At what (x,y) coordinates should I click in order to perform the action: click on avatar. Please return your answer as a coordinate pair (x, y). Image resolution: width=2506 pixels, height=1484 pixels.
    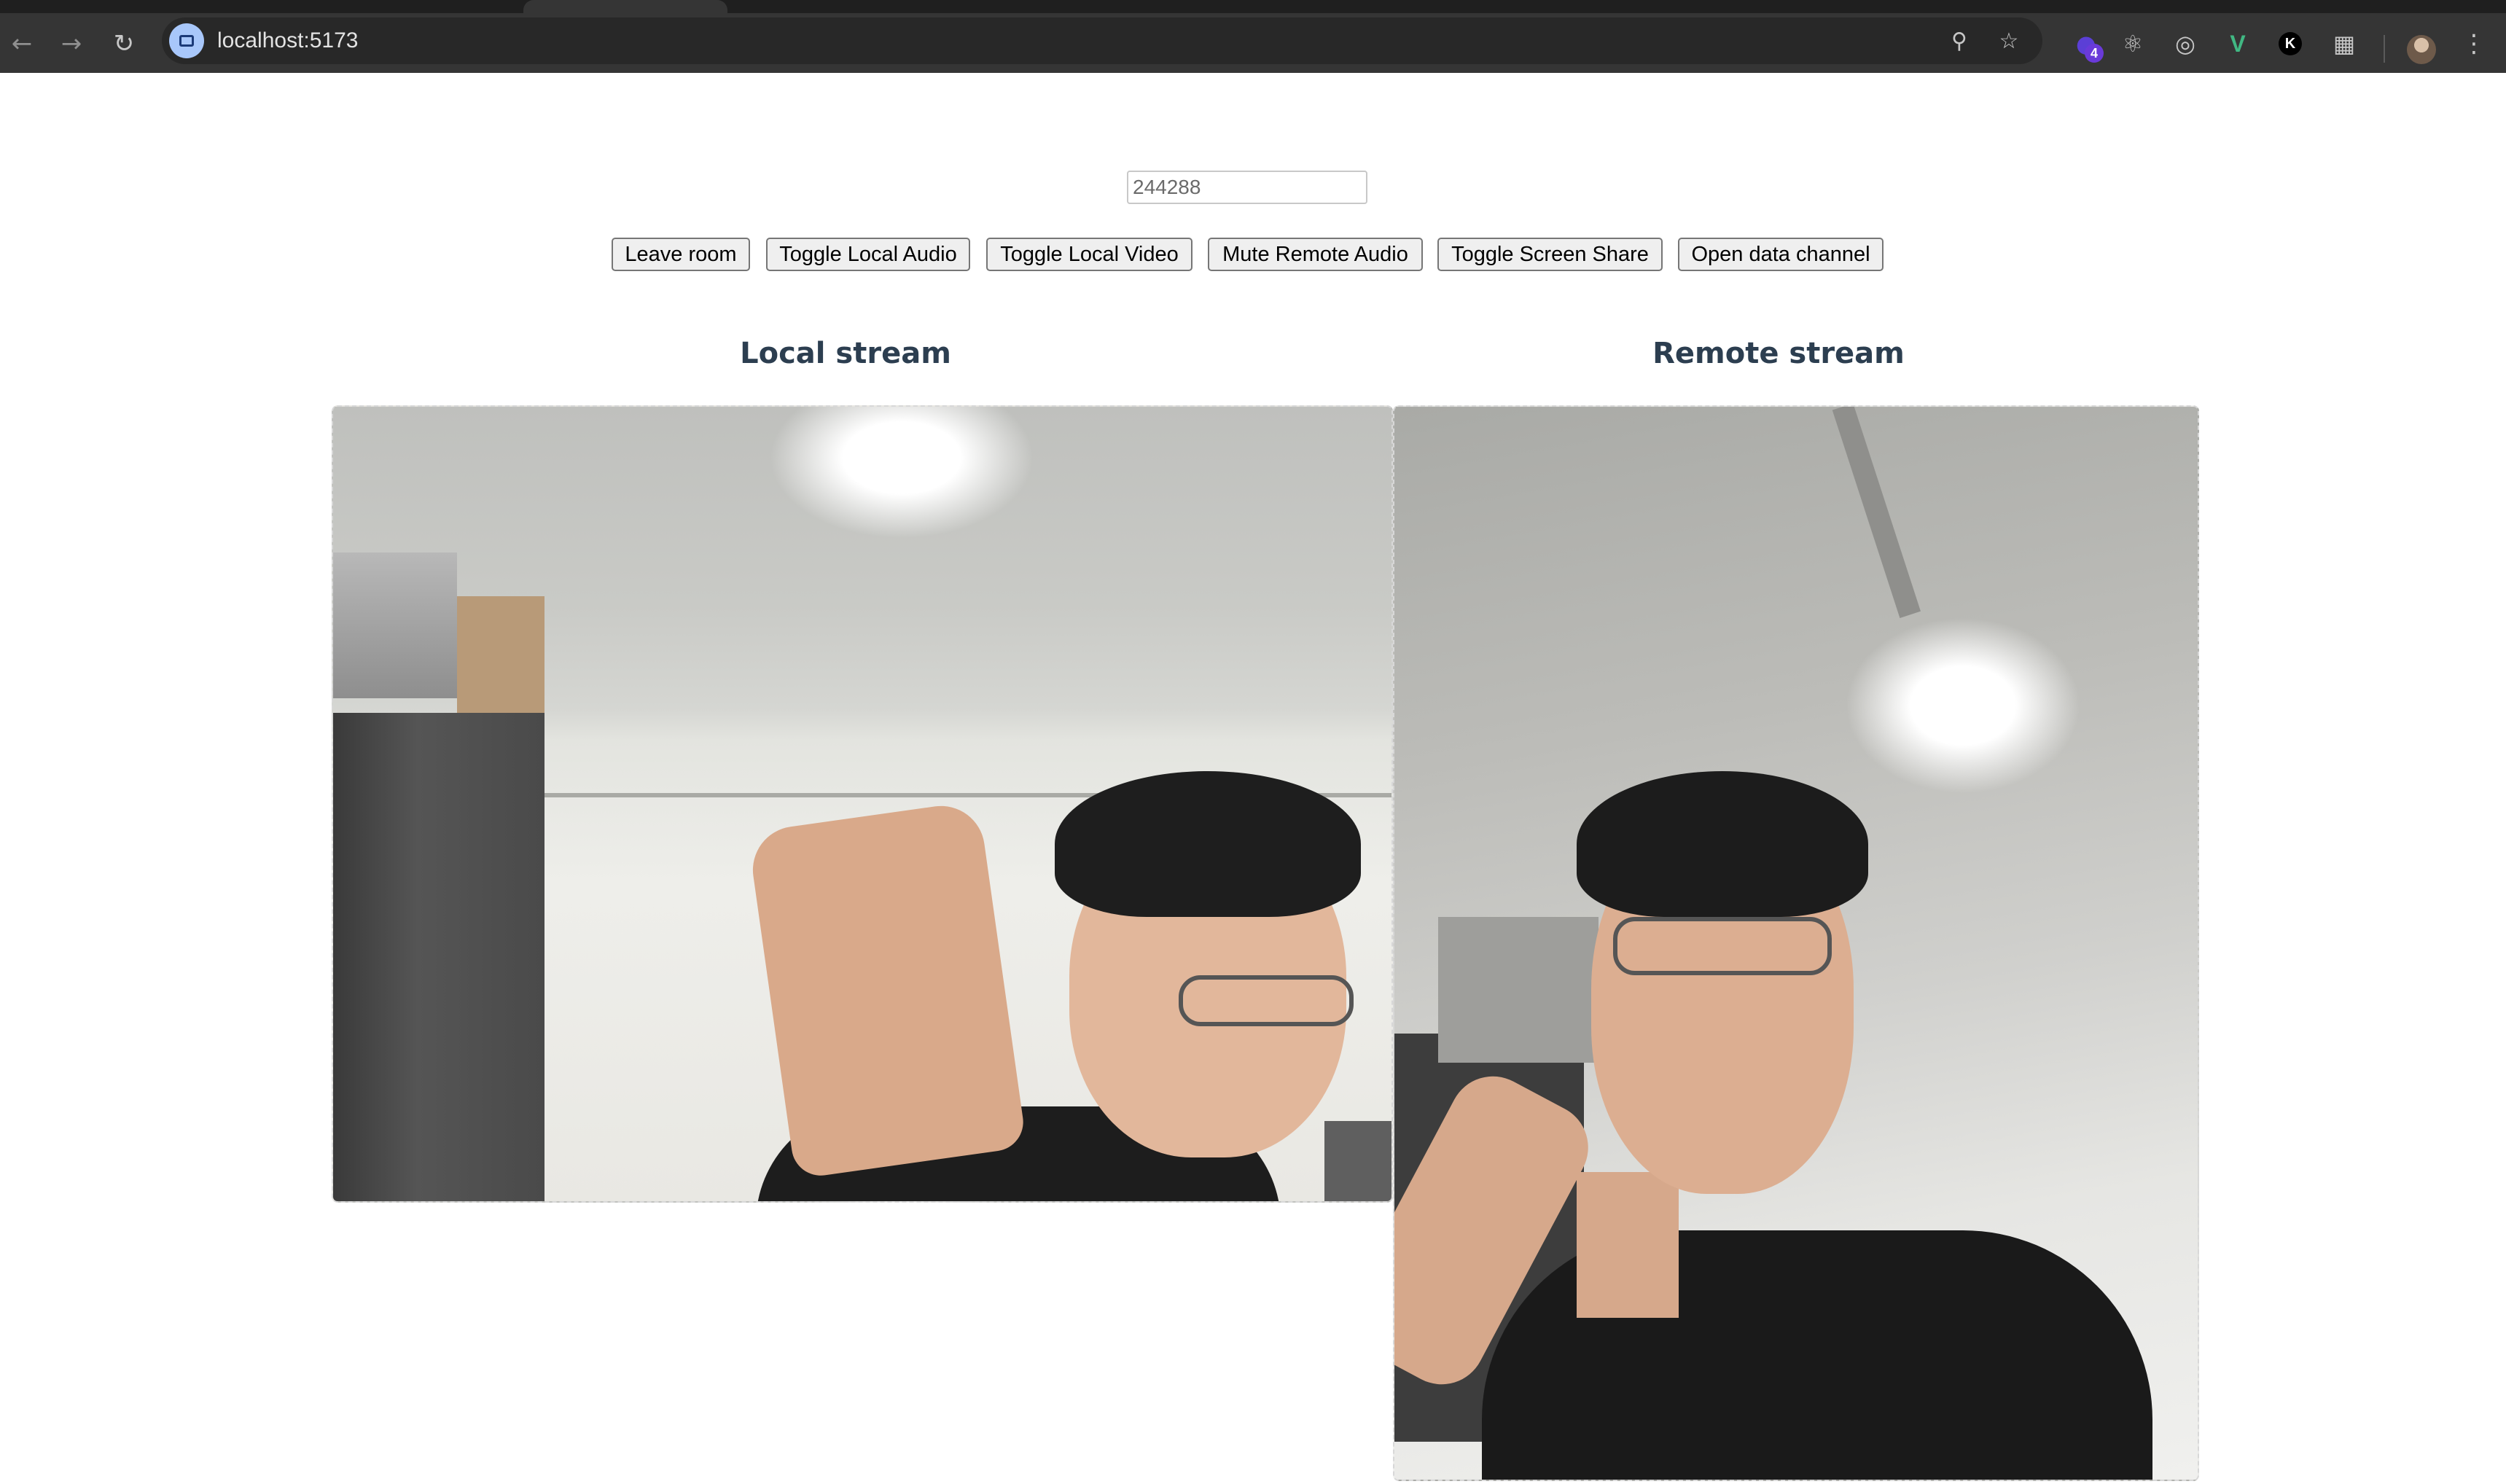
    Looking at the image, I should click on (2421, 49).